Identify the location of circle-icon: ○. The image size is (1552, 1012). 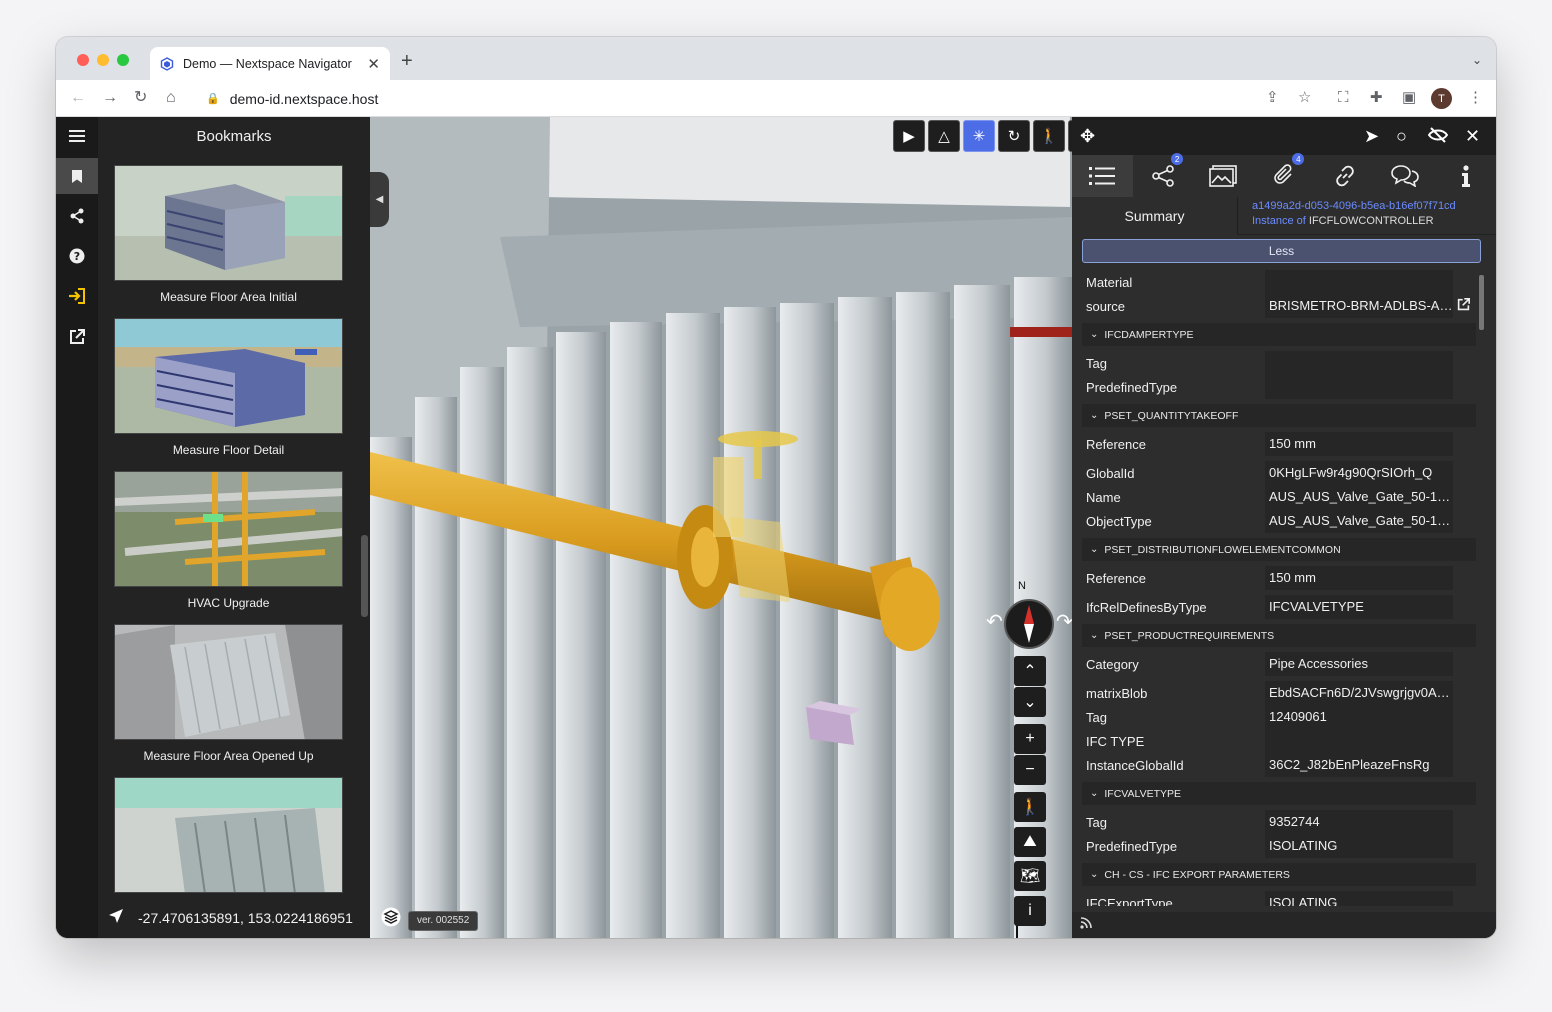
(1401, 136).